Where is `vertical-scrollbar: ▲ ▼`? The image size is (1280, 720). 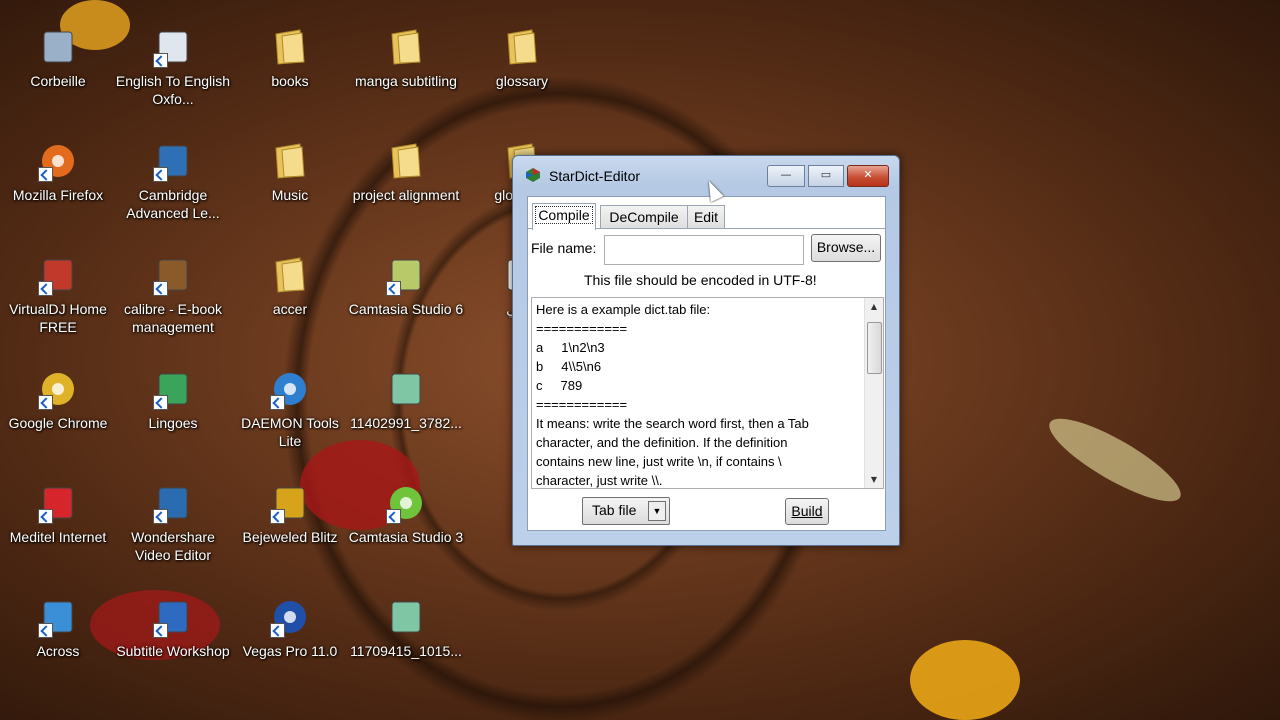
vertical-scrollbar: ▲ ▼ is located at coordinates (873, 393).